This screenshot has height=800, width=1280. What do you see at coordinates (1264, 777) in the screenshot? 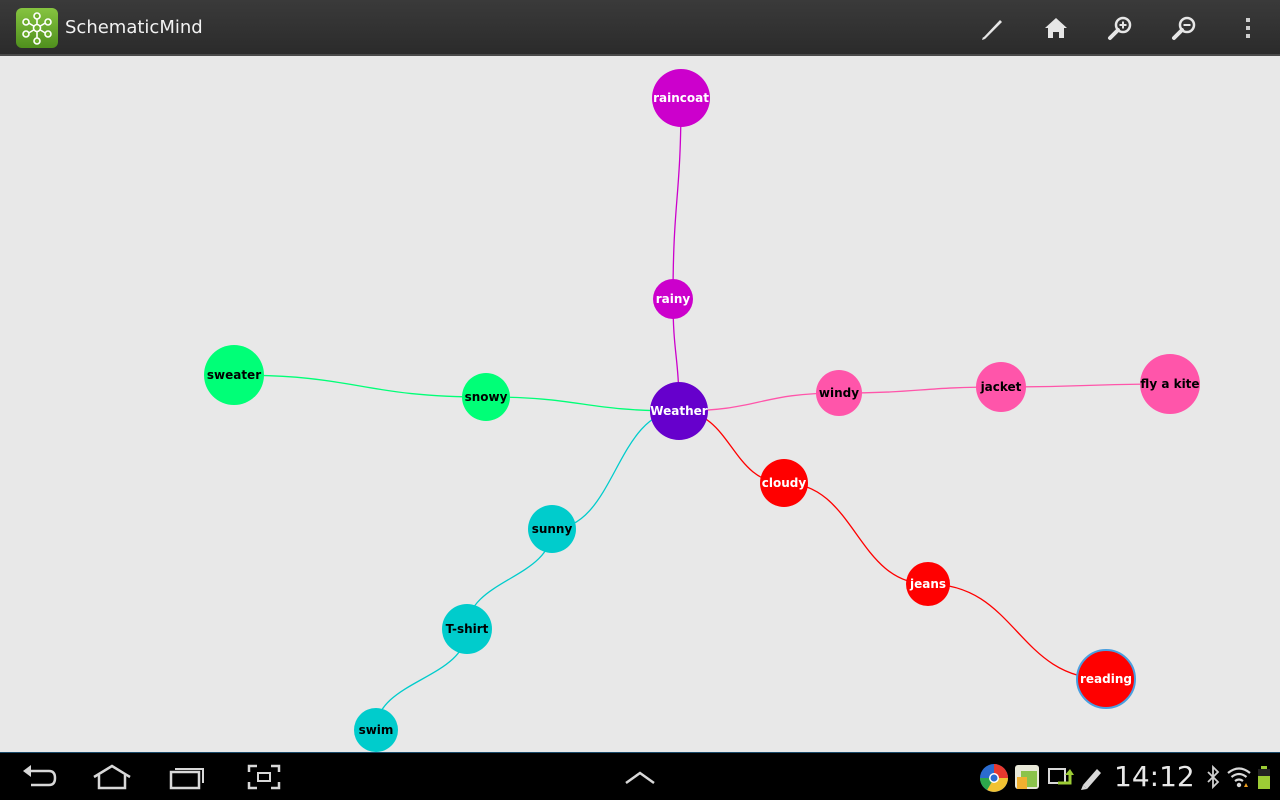
I see `battery-icon` at bounding box center [1264, 777].